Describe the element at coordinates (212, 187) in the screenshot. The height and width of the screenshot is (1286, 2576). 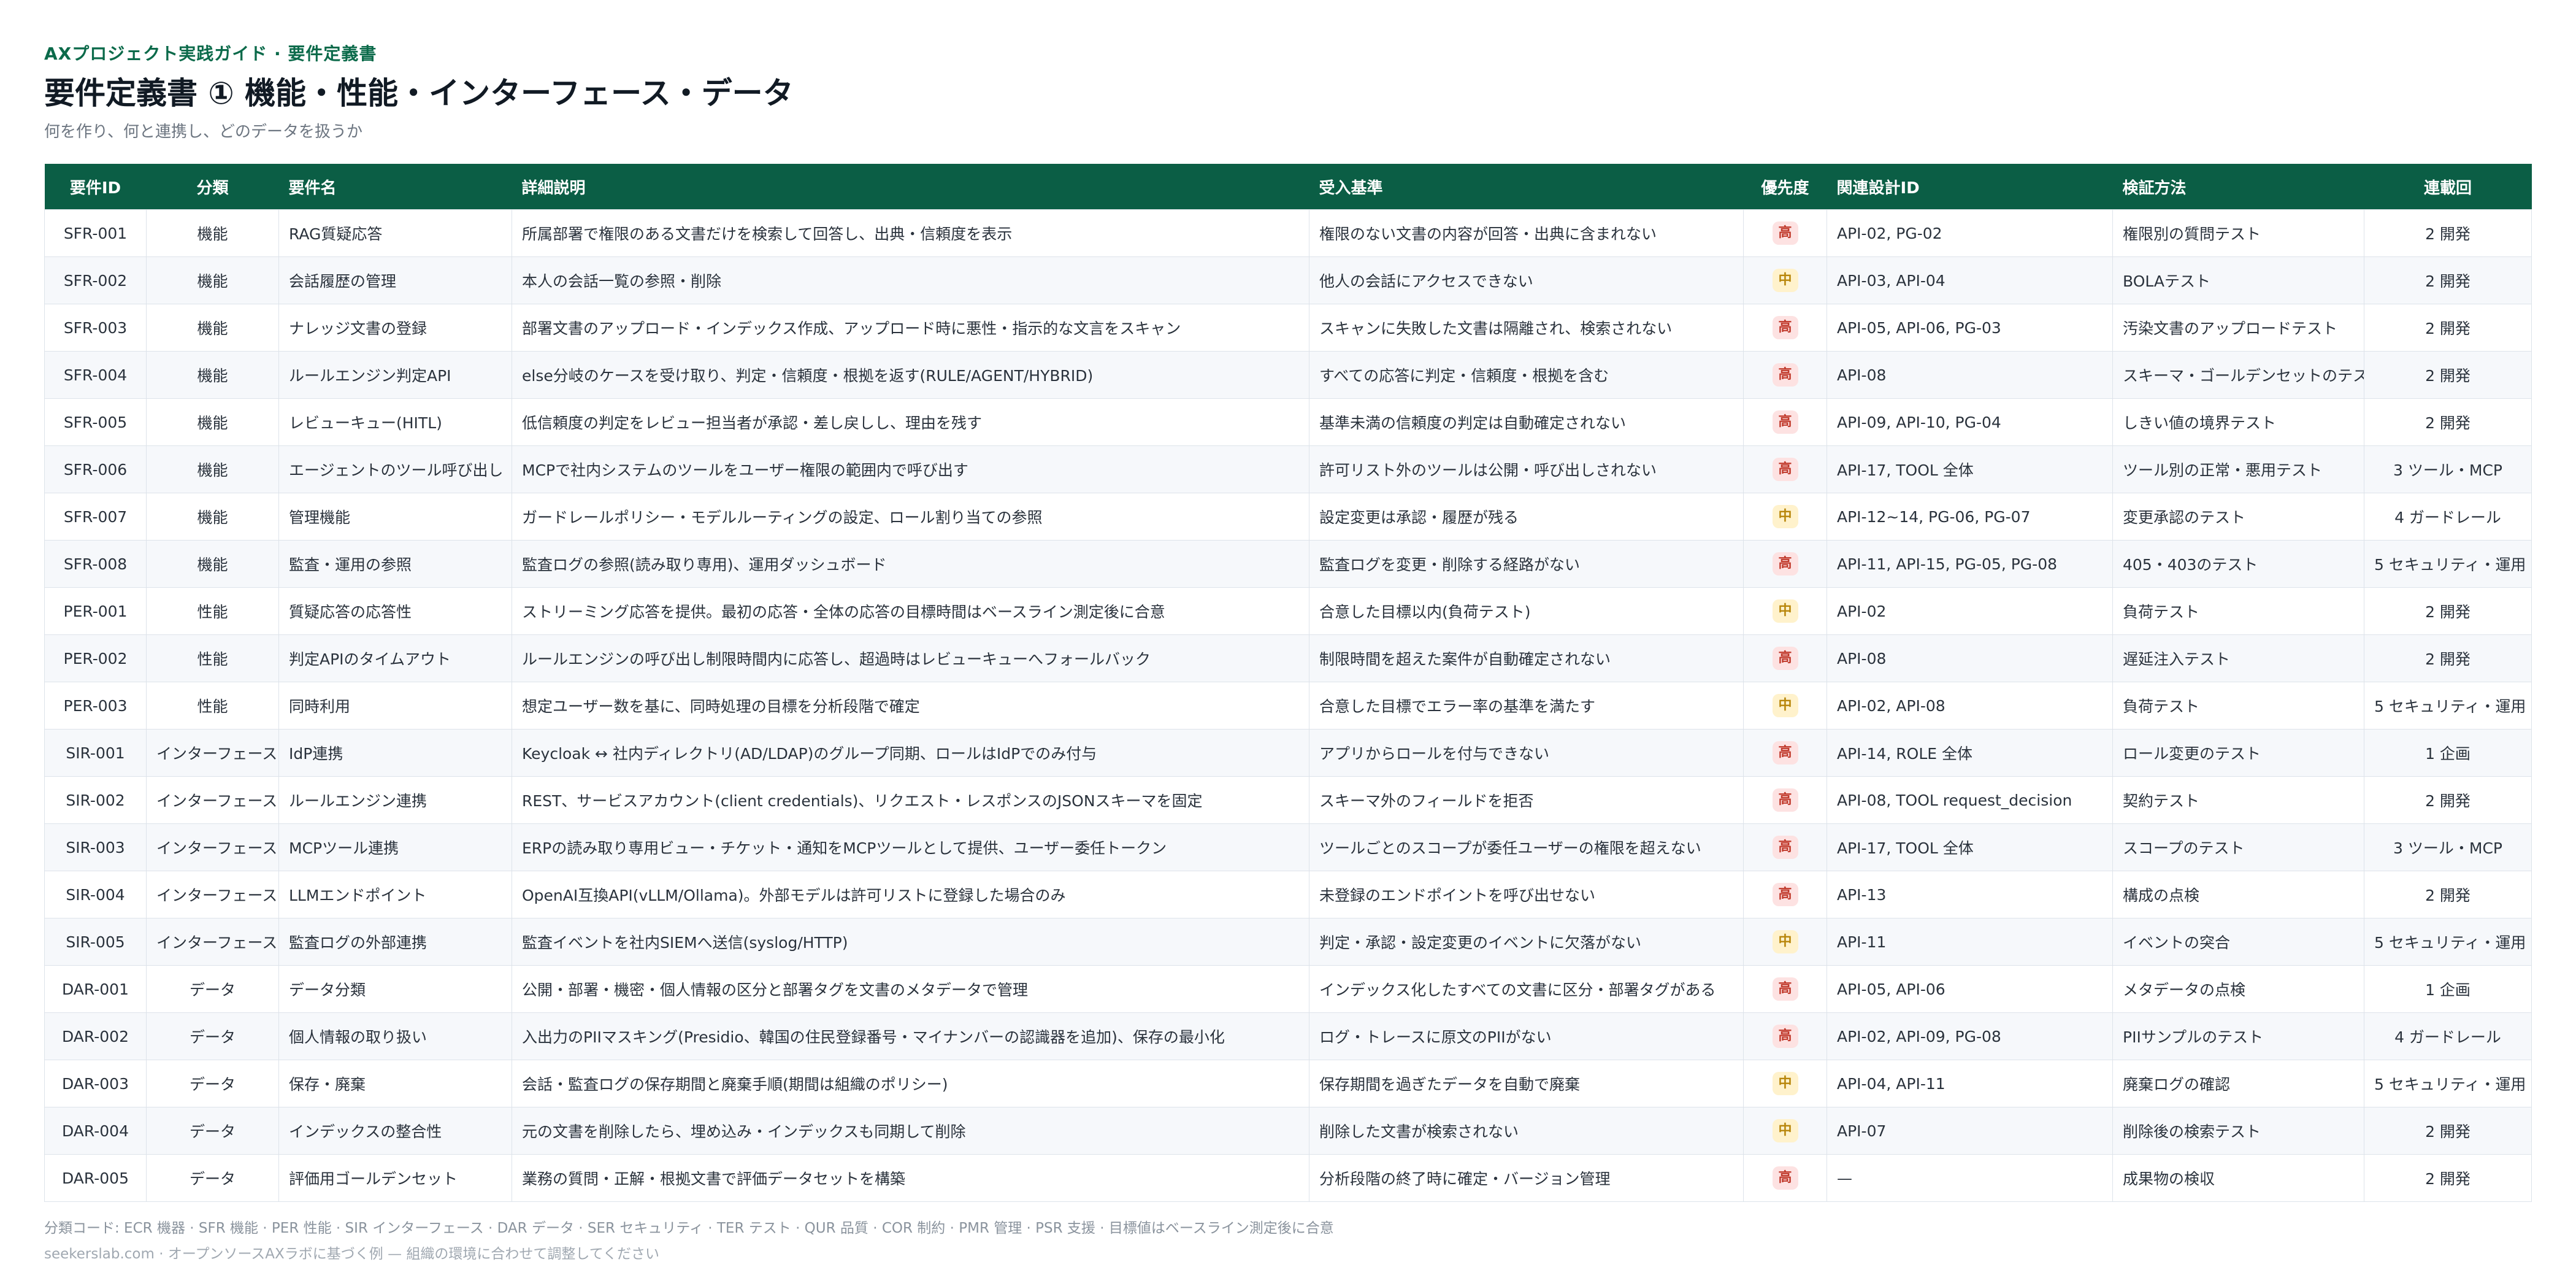
I see `col-header-category: 分類` at that location.